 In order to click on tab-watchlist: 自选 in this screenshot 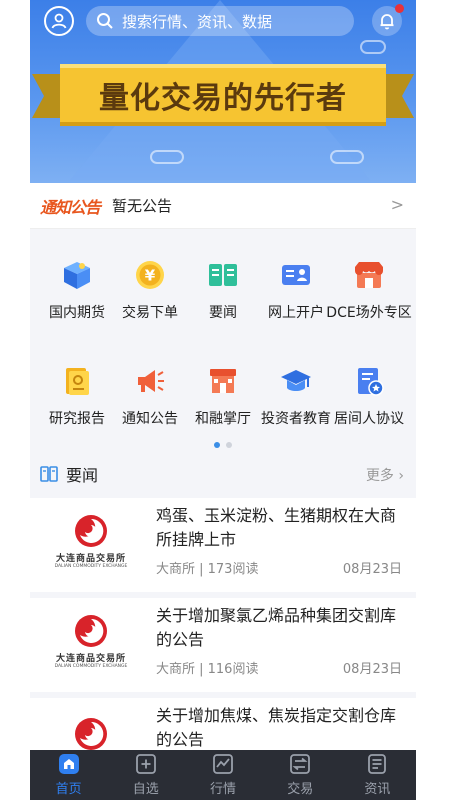, I will do `click(145, 775)`.